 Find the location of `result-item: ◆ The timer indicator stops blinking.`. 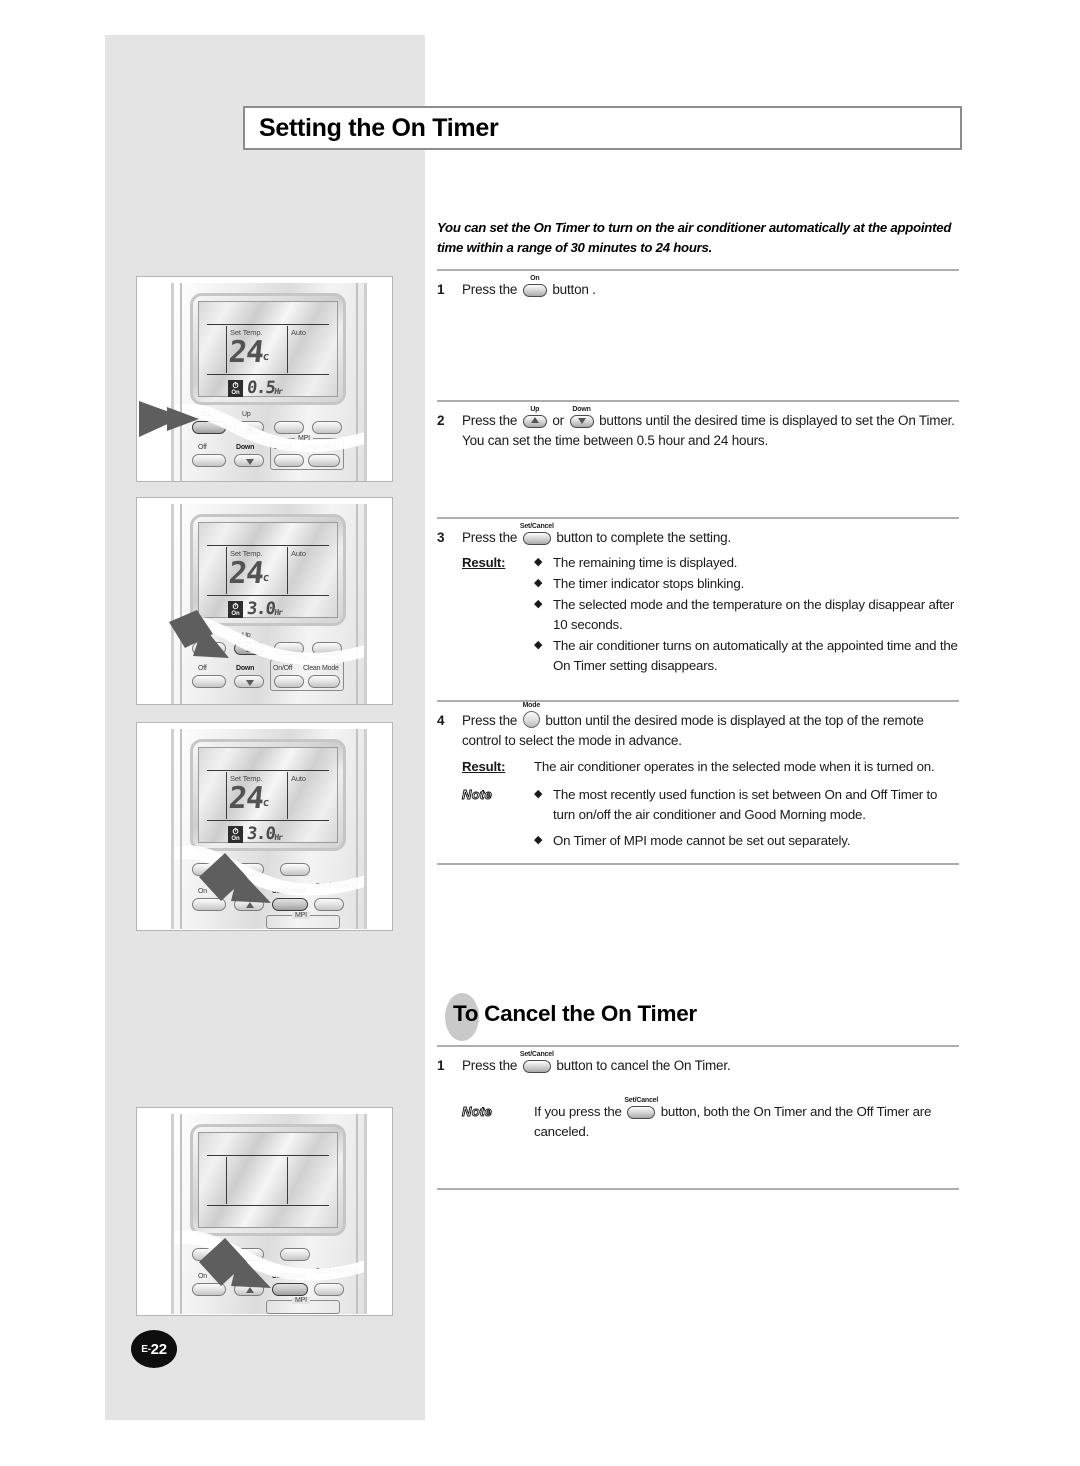

result-item: ◆ The timer indicator stops blinking. is located at coordinates (748, 584).